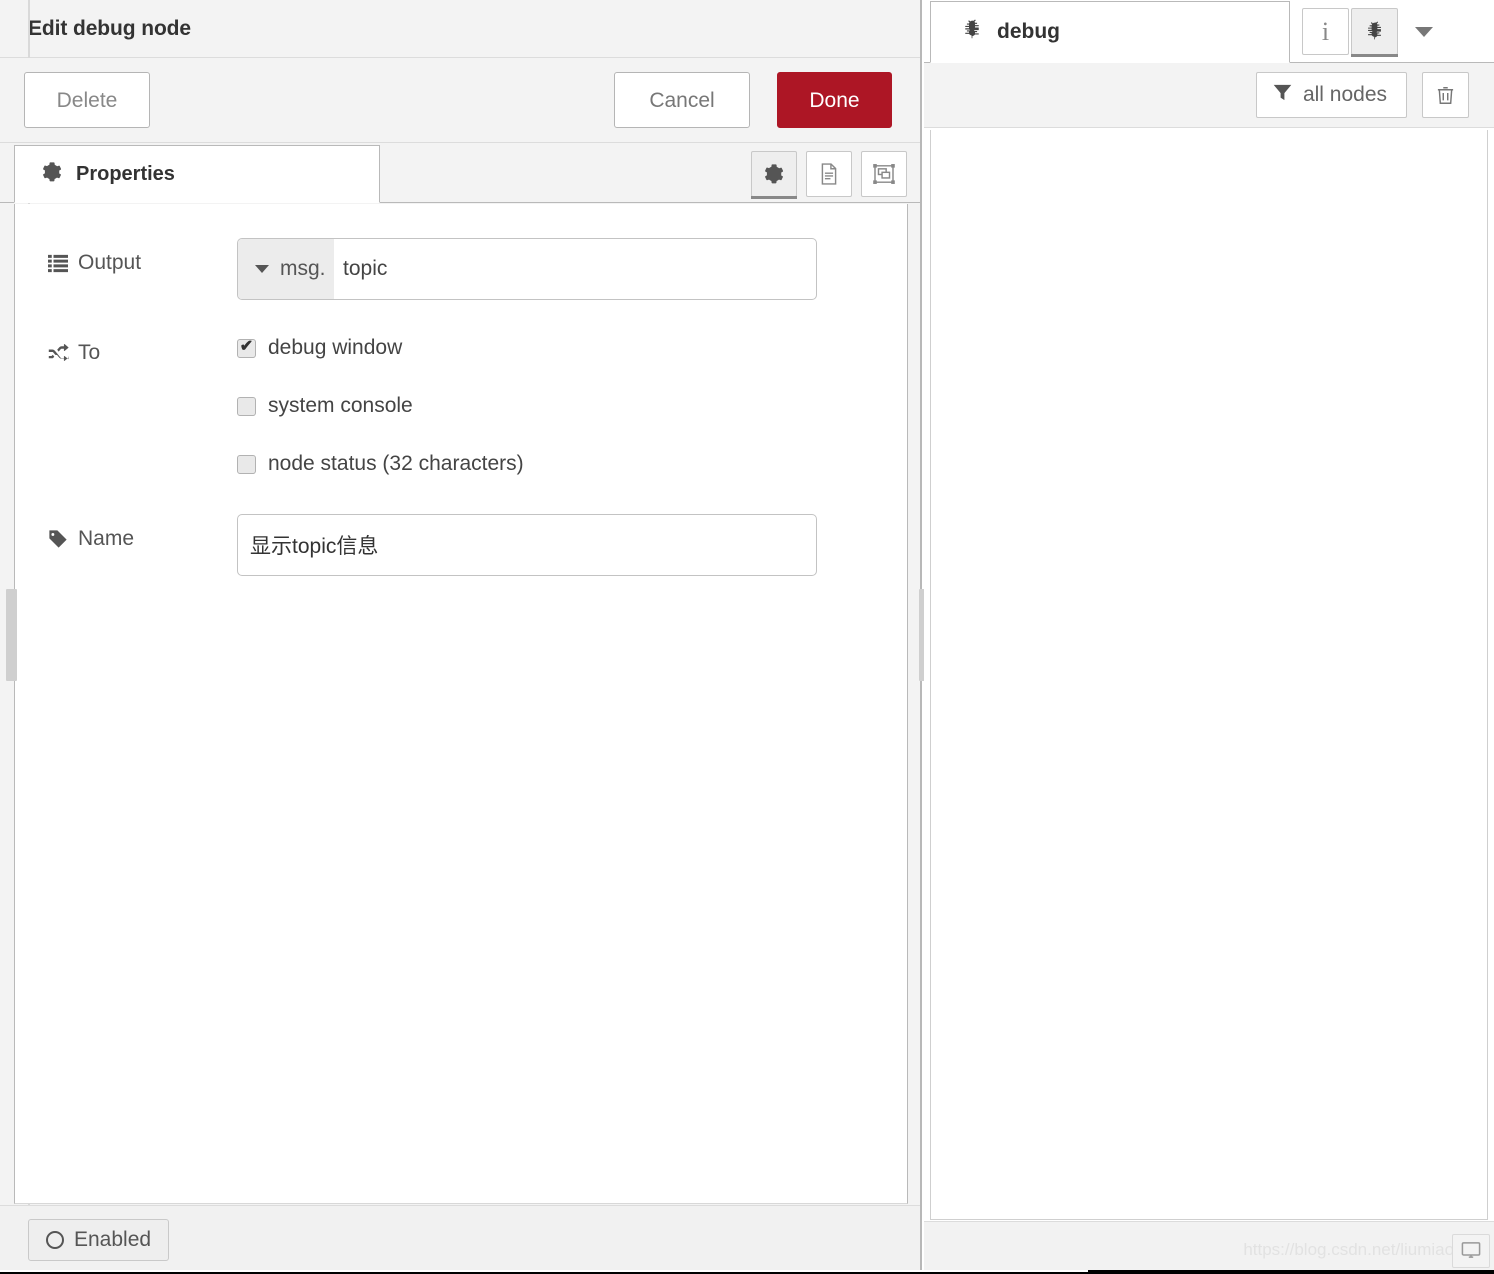 The height and width of the screenshot is (1274, 1494). What do you see at coordinates (650, 174) in the screenshot?
I see `dialog-panel-buttons` at bounding box center [650, 174].